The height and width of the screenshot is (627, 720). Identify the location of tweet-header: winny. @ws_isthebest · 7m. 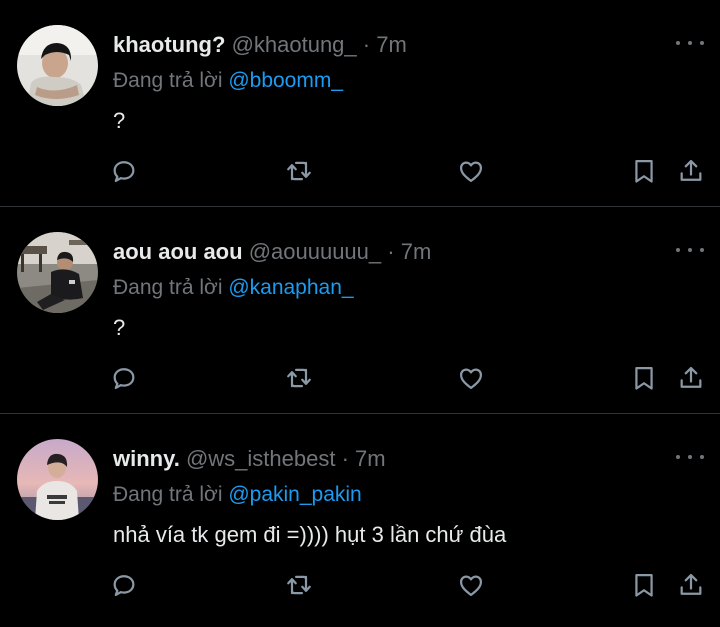
(249, 459).